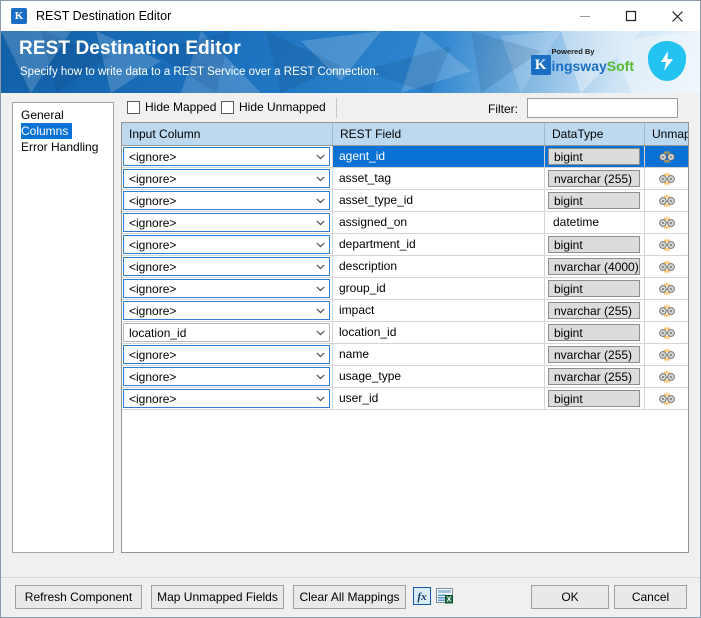  I want to click on table-row: <ignore> department_id bigint, so click(405, 245).